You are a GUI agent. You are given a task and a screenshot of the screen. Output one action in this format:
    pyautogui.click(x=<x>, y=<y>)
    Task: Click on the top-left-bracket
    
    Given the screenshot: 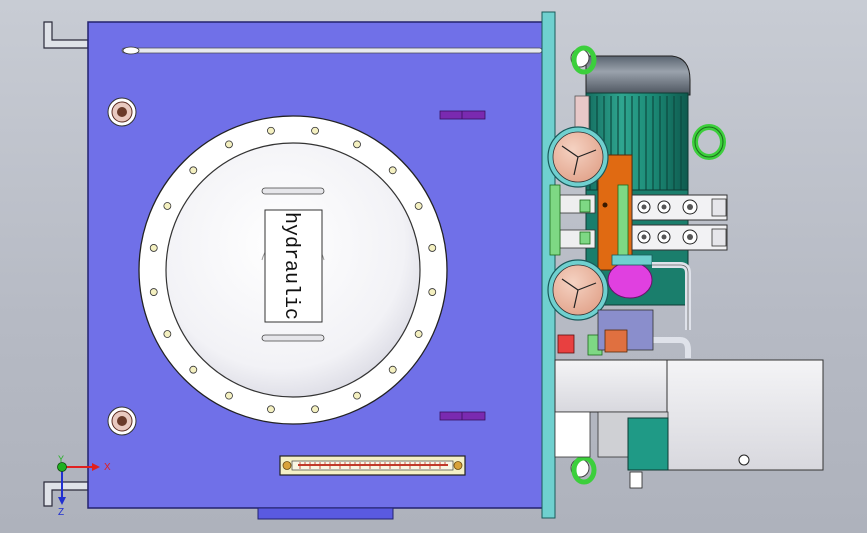 What is the action you would take?
    pyautogui.click(x=66, y=35)
    